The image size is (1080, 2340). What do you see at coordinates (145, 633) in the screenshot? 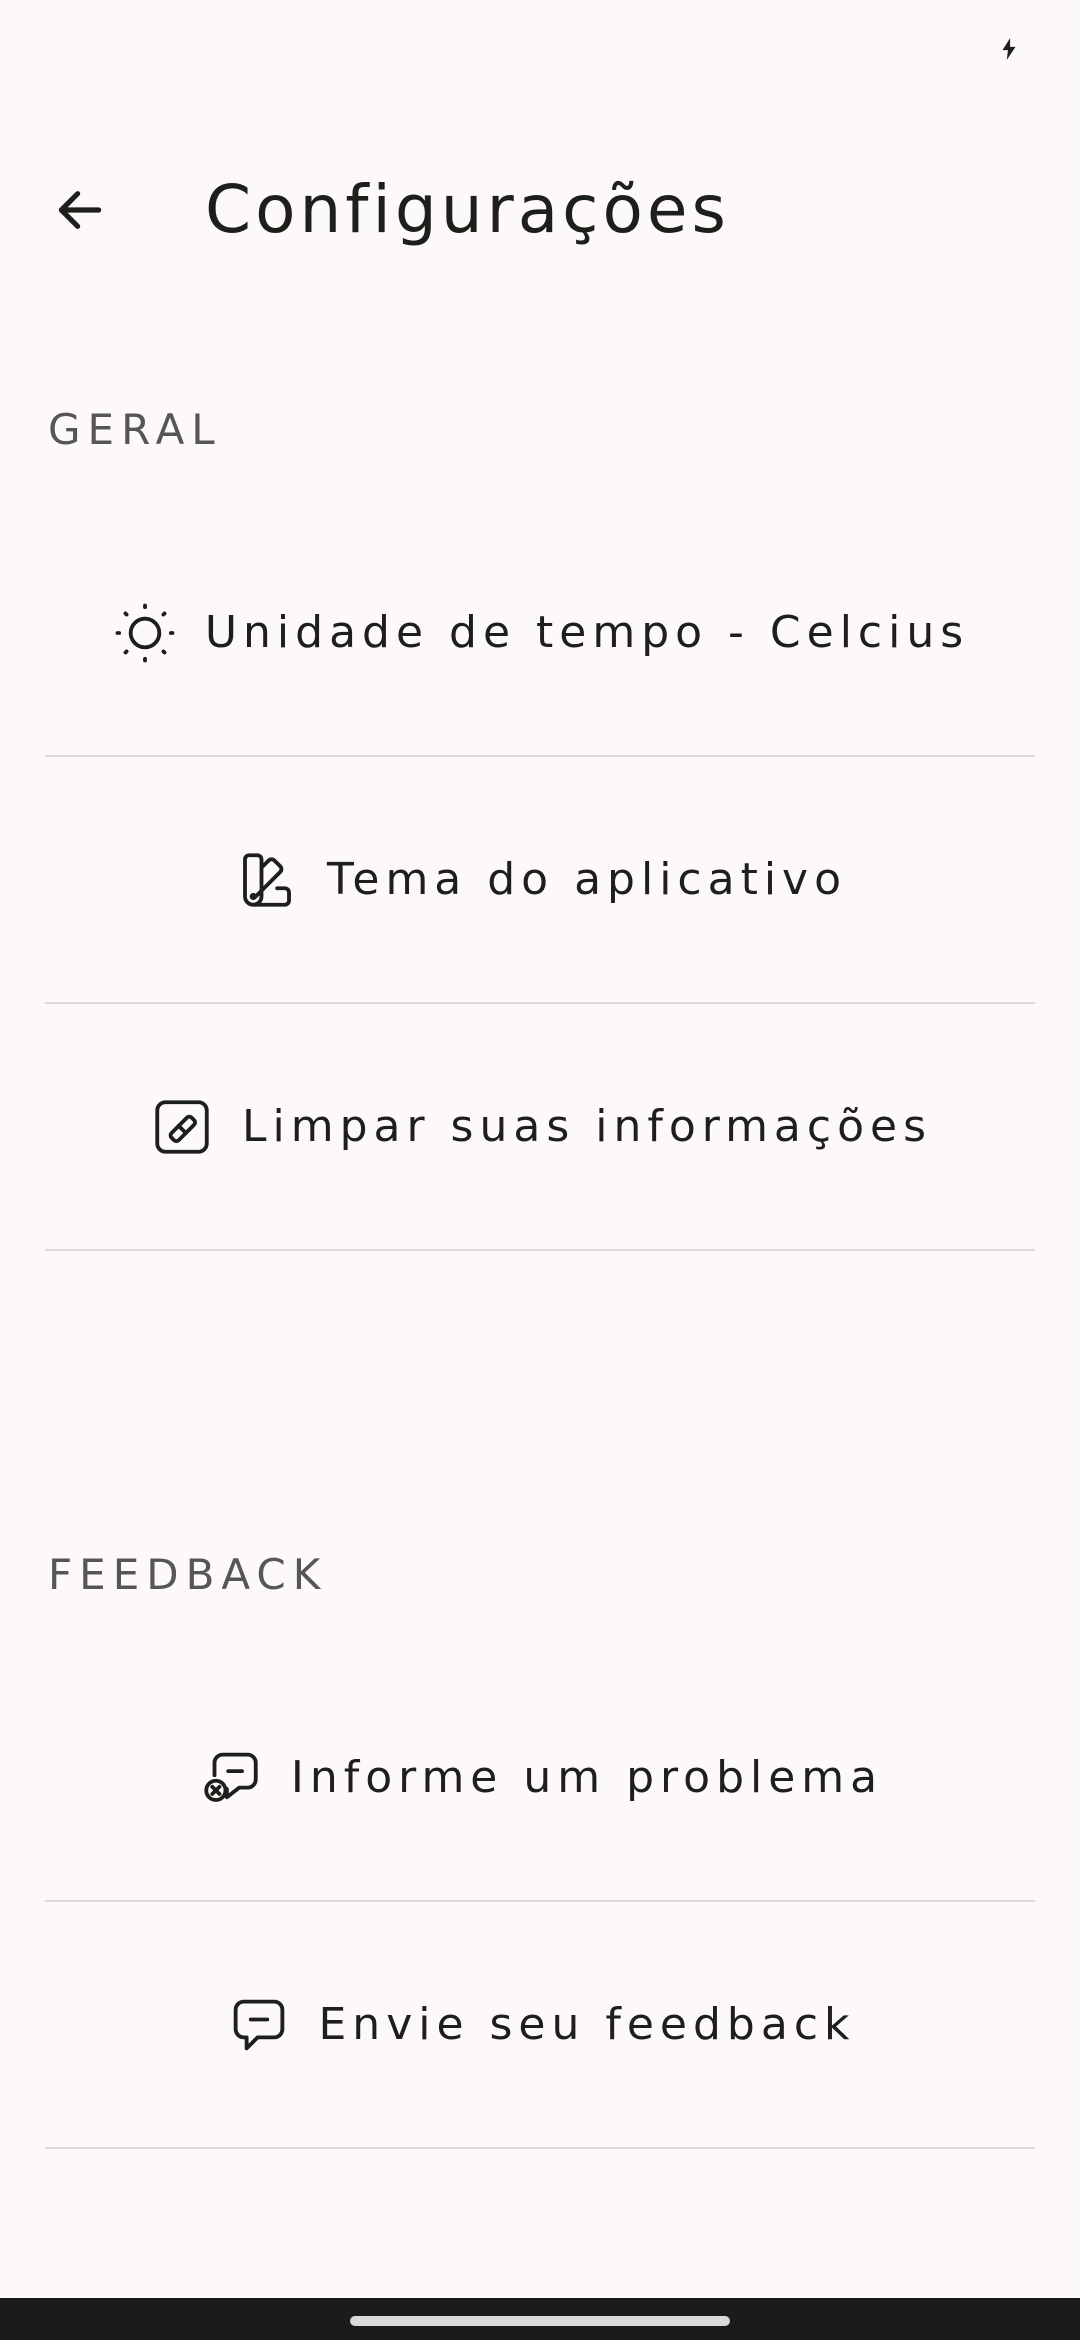
I see `sun-icon` at bounding box center [145, 633].